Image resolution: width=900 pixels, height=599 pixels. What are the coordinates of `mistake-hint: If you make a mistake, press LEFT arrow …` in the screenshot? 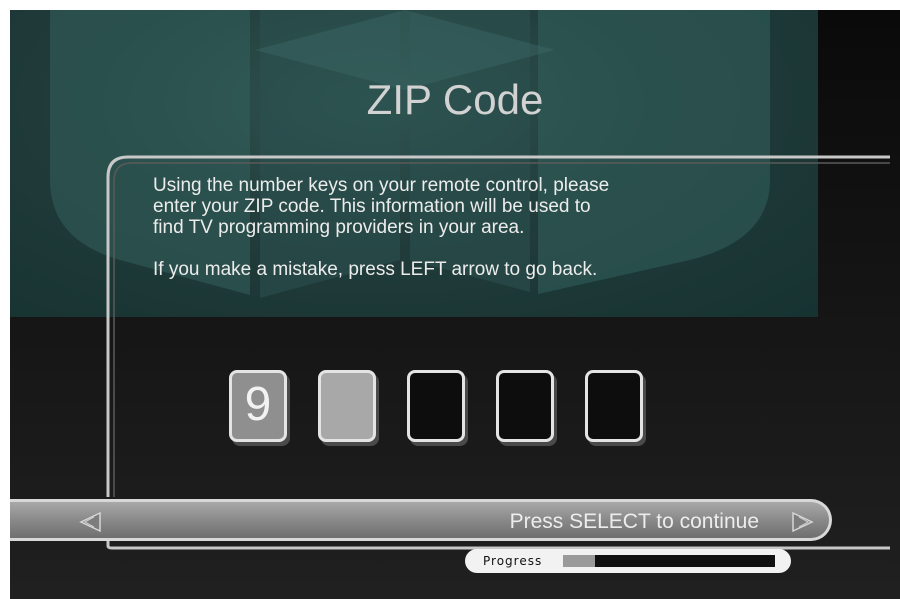 It's located at (375, 269).